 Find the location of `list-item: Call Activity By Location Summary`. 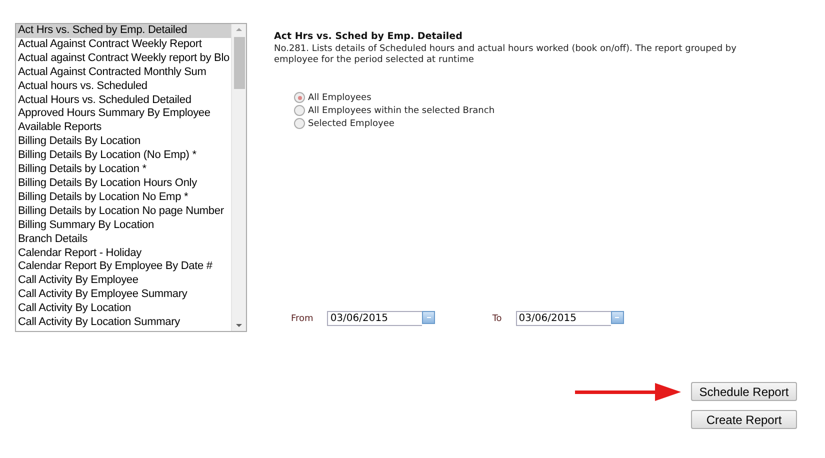

list-item: Call Activity By Location Summary is located at coordinates (123, 323).